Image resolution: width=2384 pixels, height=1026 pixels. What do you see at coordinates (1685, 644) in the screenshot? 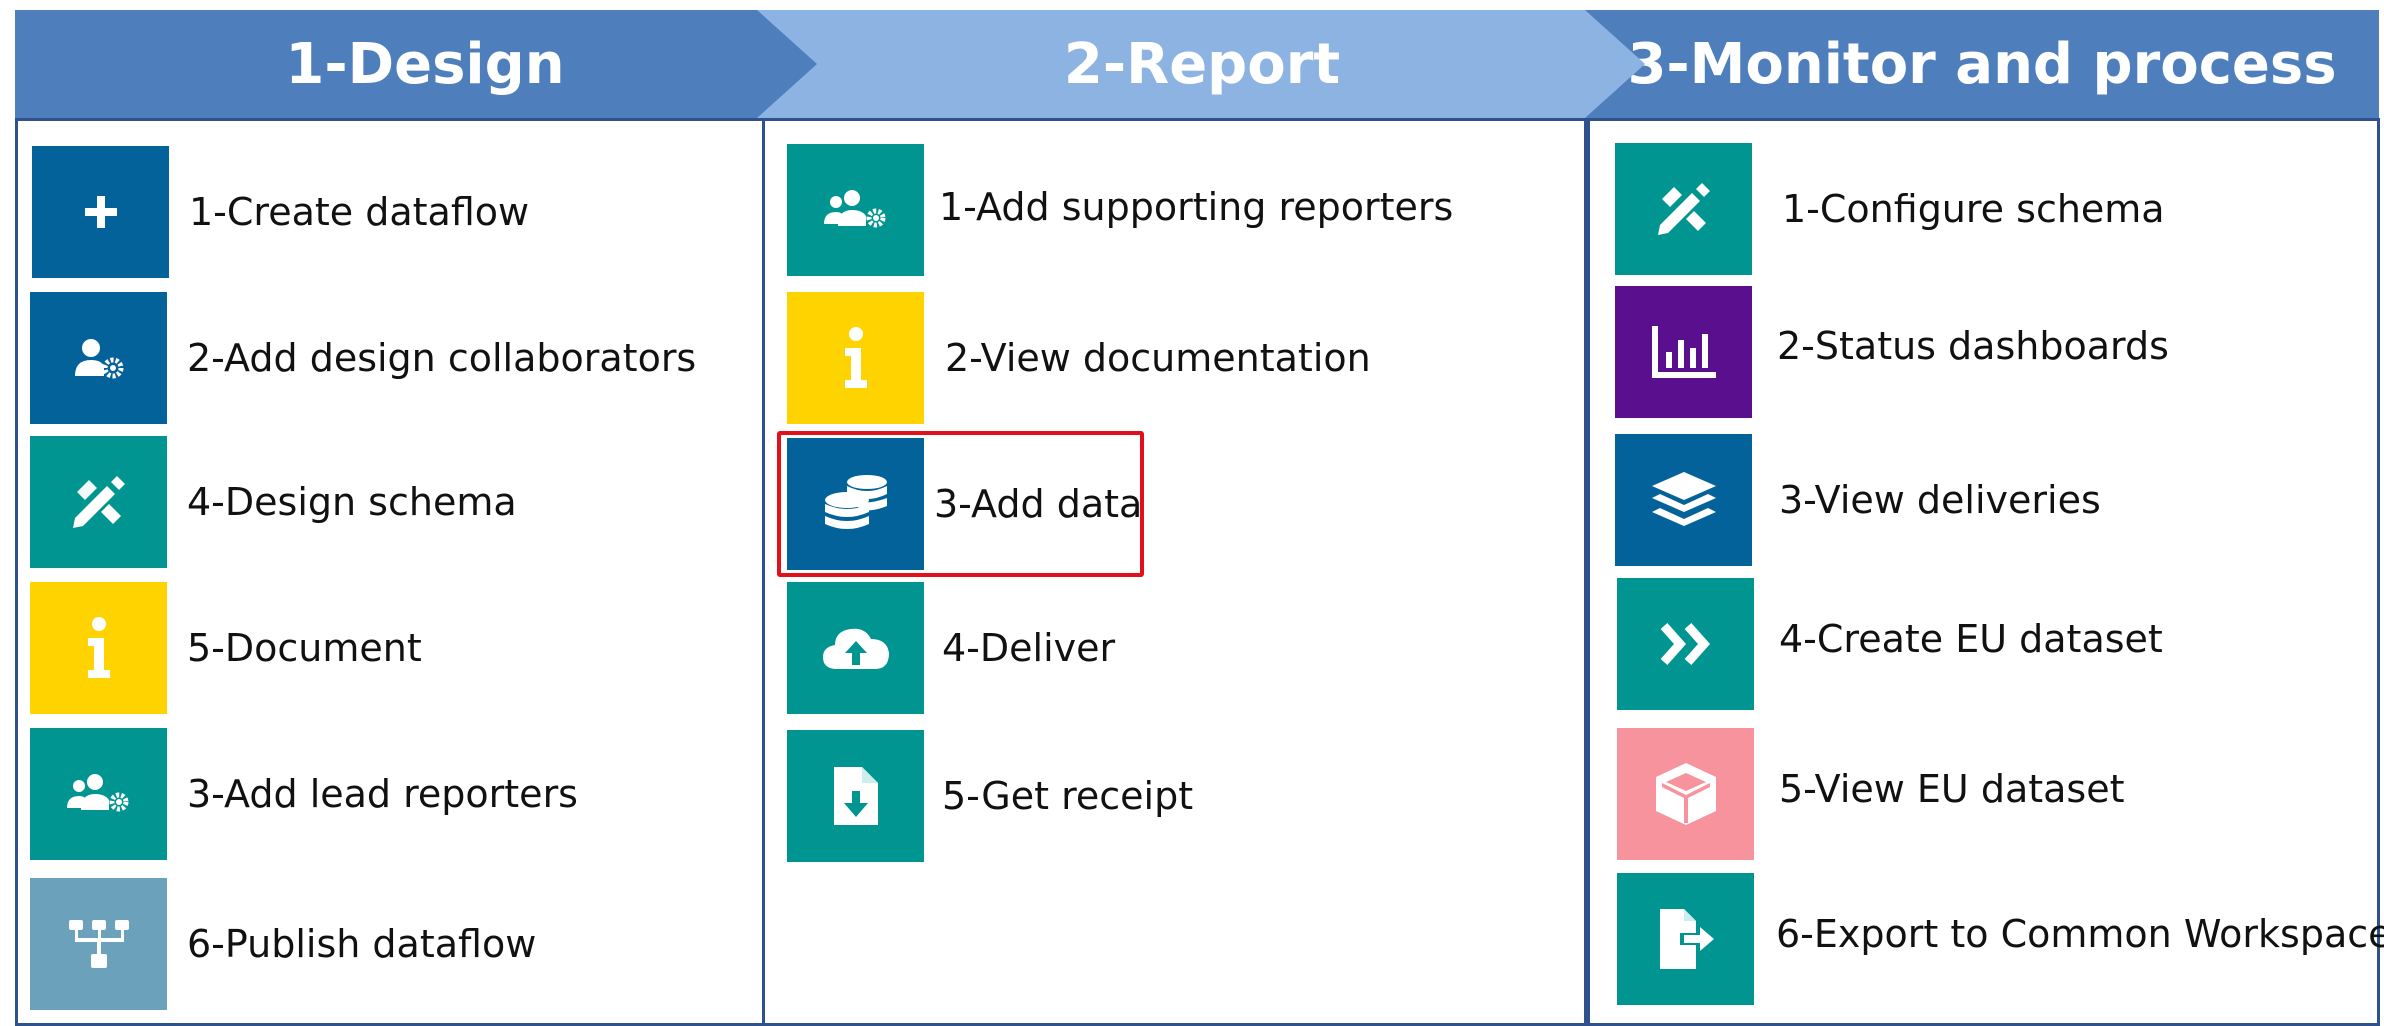
I see `double-chevron-right-icon` at bounding box center [1685, 644].